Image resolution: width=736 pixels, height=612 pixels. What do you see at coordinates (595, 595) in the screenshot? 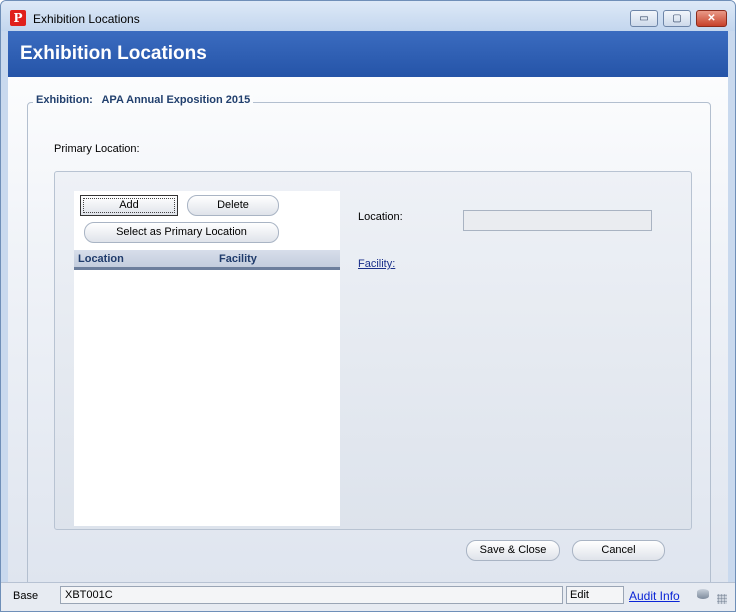
I see `status-mode: Edit` at bounding box center [595, 595].